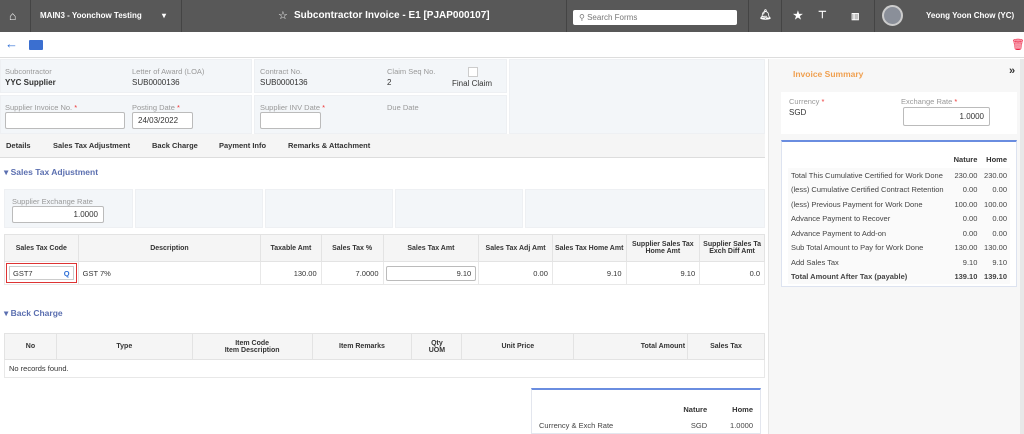 The height and width of the screenshot is (434, 1024). Describe the element at coordinates (946, 116) in the screenshot. I see `exchange-rate-input: 1.0000` at that location.